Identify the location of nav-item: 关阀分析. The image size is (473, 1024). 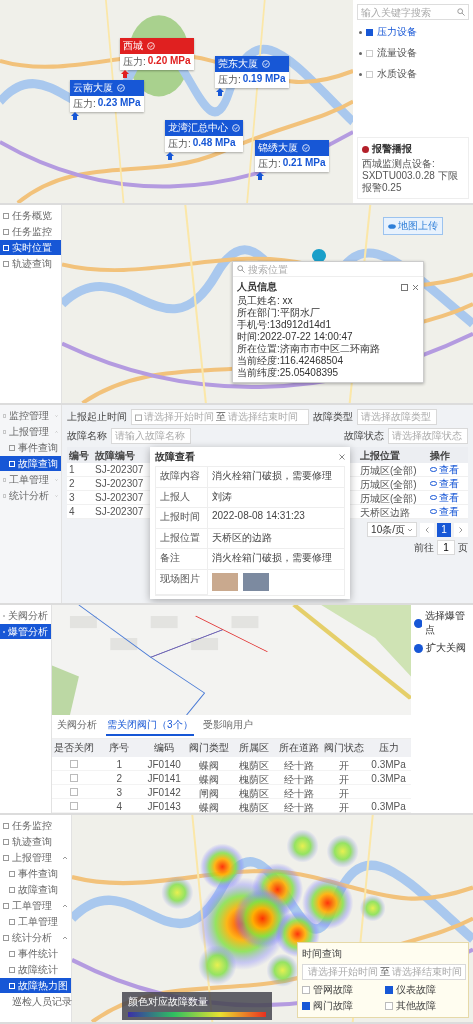
(25, 615).